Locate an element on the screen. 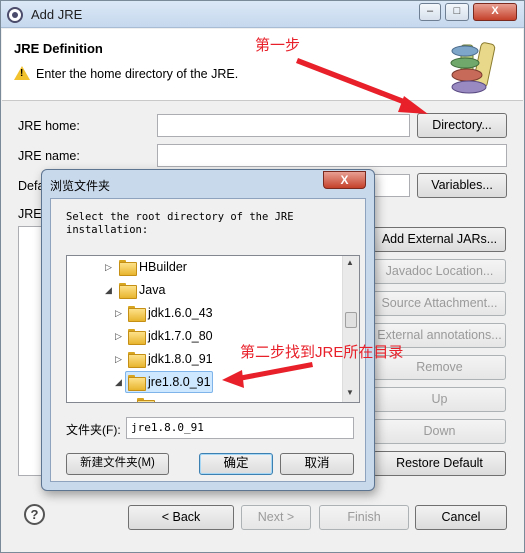  tree-item-label: jre1.8.0_91 is located at coordinates (179, 382).